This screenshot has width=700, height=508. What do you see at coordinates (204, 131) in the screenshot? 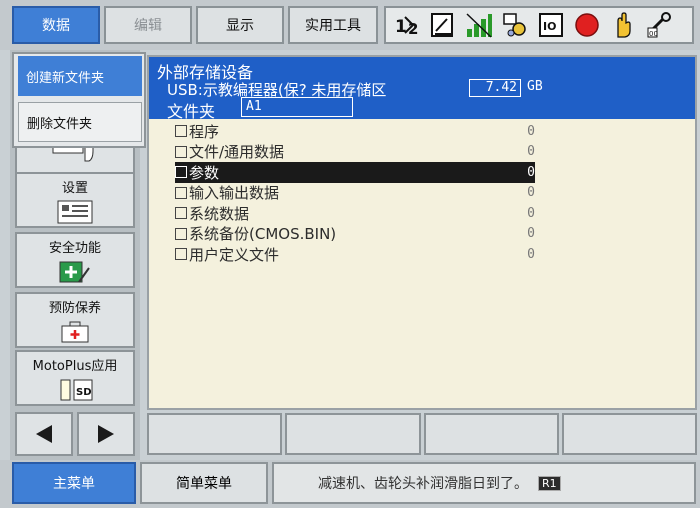
I see `list-item-name: 程序` at bounding box center [204, 131].